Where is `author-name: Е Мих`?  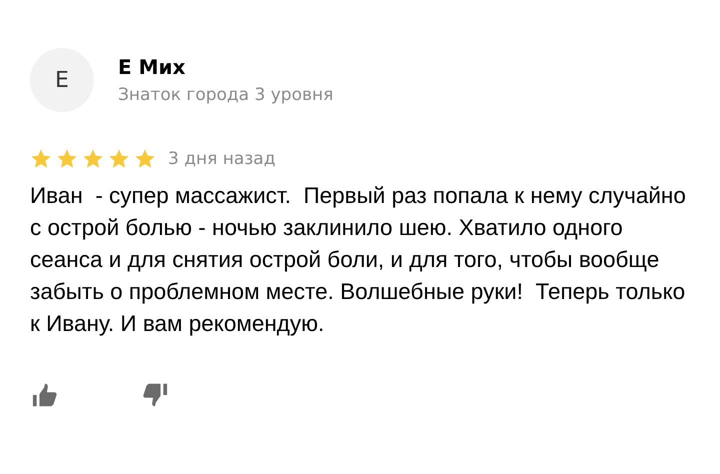
author-name: Е Мих is located at coordinates (152, 67).